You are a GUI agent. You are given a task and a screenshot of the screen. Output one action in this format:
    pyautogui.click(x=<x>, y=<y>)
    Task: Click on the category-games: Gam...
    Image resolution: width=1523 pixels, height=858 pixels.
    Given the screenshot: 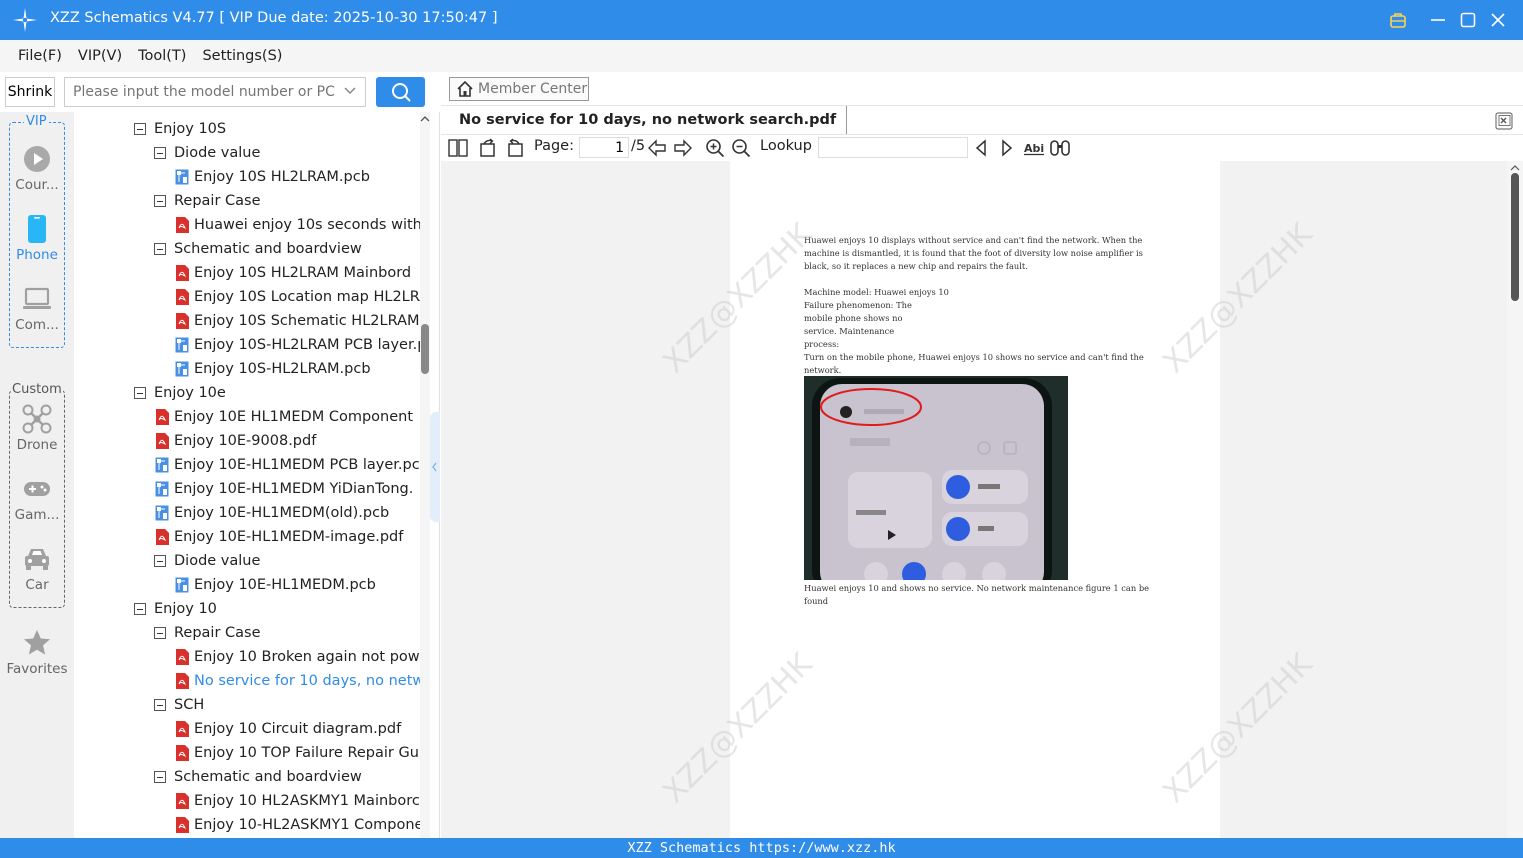 What is the action you would take?
    pyautogui.click(x=37, y=504)
    